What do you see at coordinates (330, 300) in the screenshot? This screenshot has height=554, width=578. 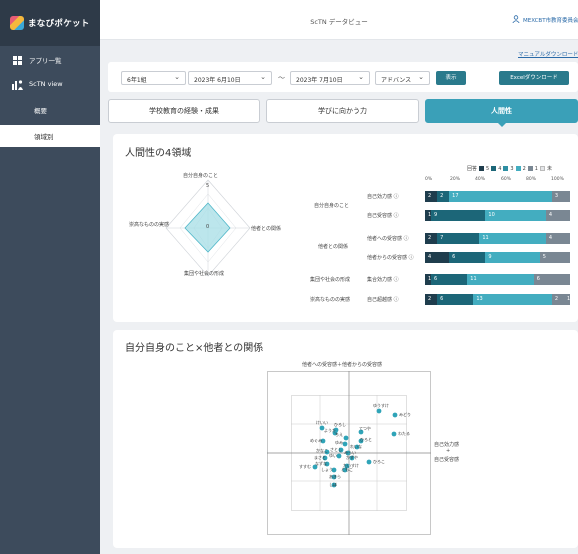 I see `category-label: 崇高なものの実感` at bounding box center [330, 300].